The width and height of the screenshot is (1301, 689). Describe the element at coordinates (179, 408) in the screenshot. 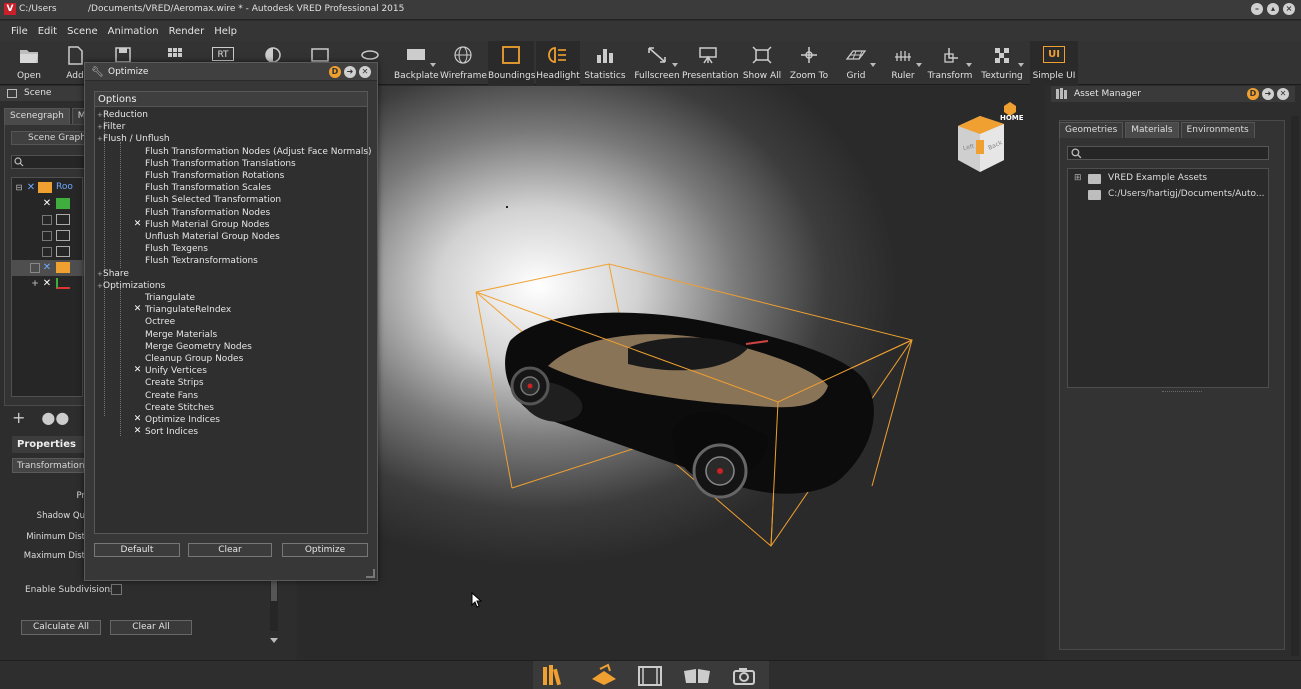

I see `option-item: Create Stitches` at that location.